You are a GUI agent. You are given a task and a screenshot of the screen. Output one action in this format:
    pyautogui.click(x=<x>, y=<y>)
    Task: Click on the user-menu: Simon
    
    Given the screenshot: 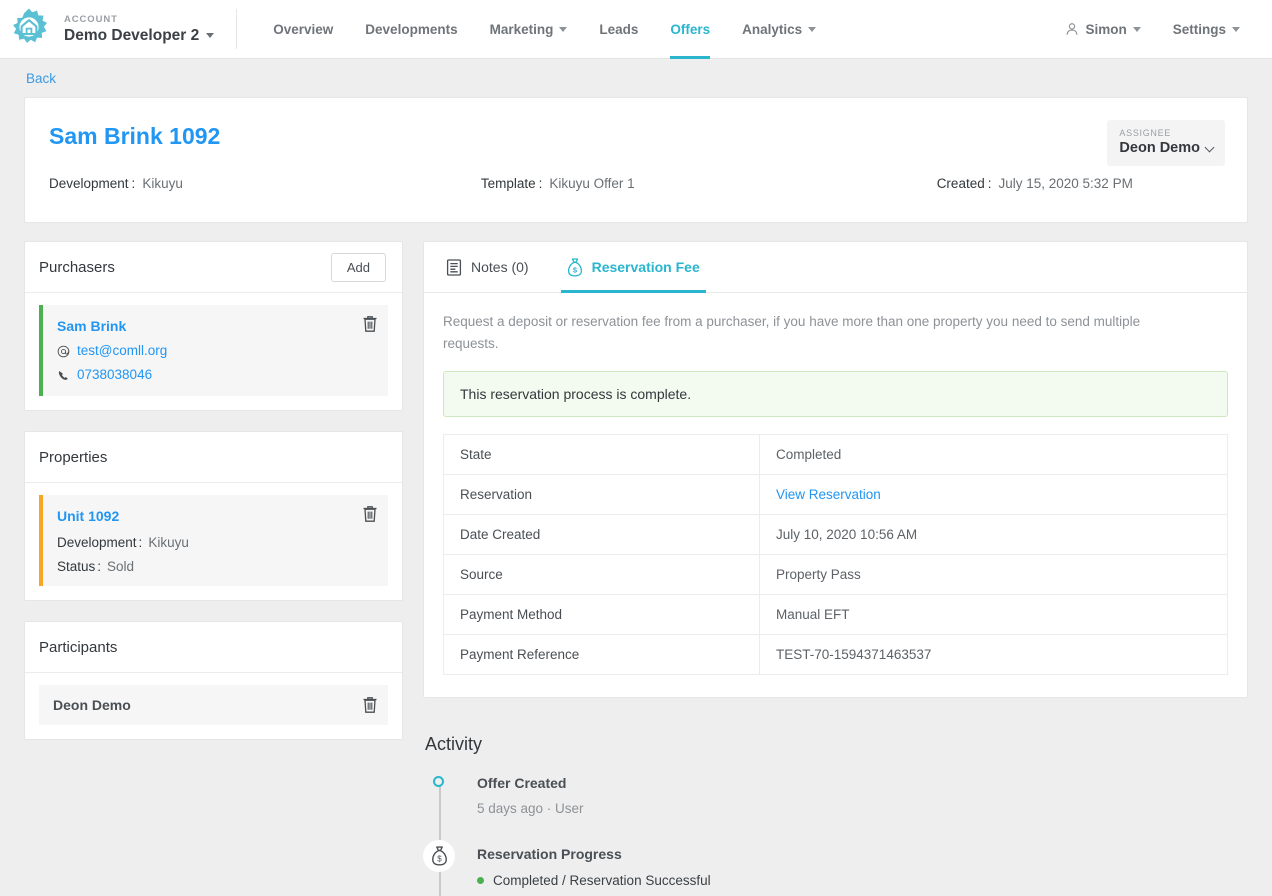 What is the action you would take?
    pyautogui.click(x=1102, y=29)
    